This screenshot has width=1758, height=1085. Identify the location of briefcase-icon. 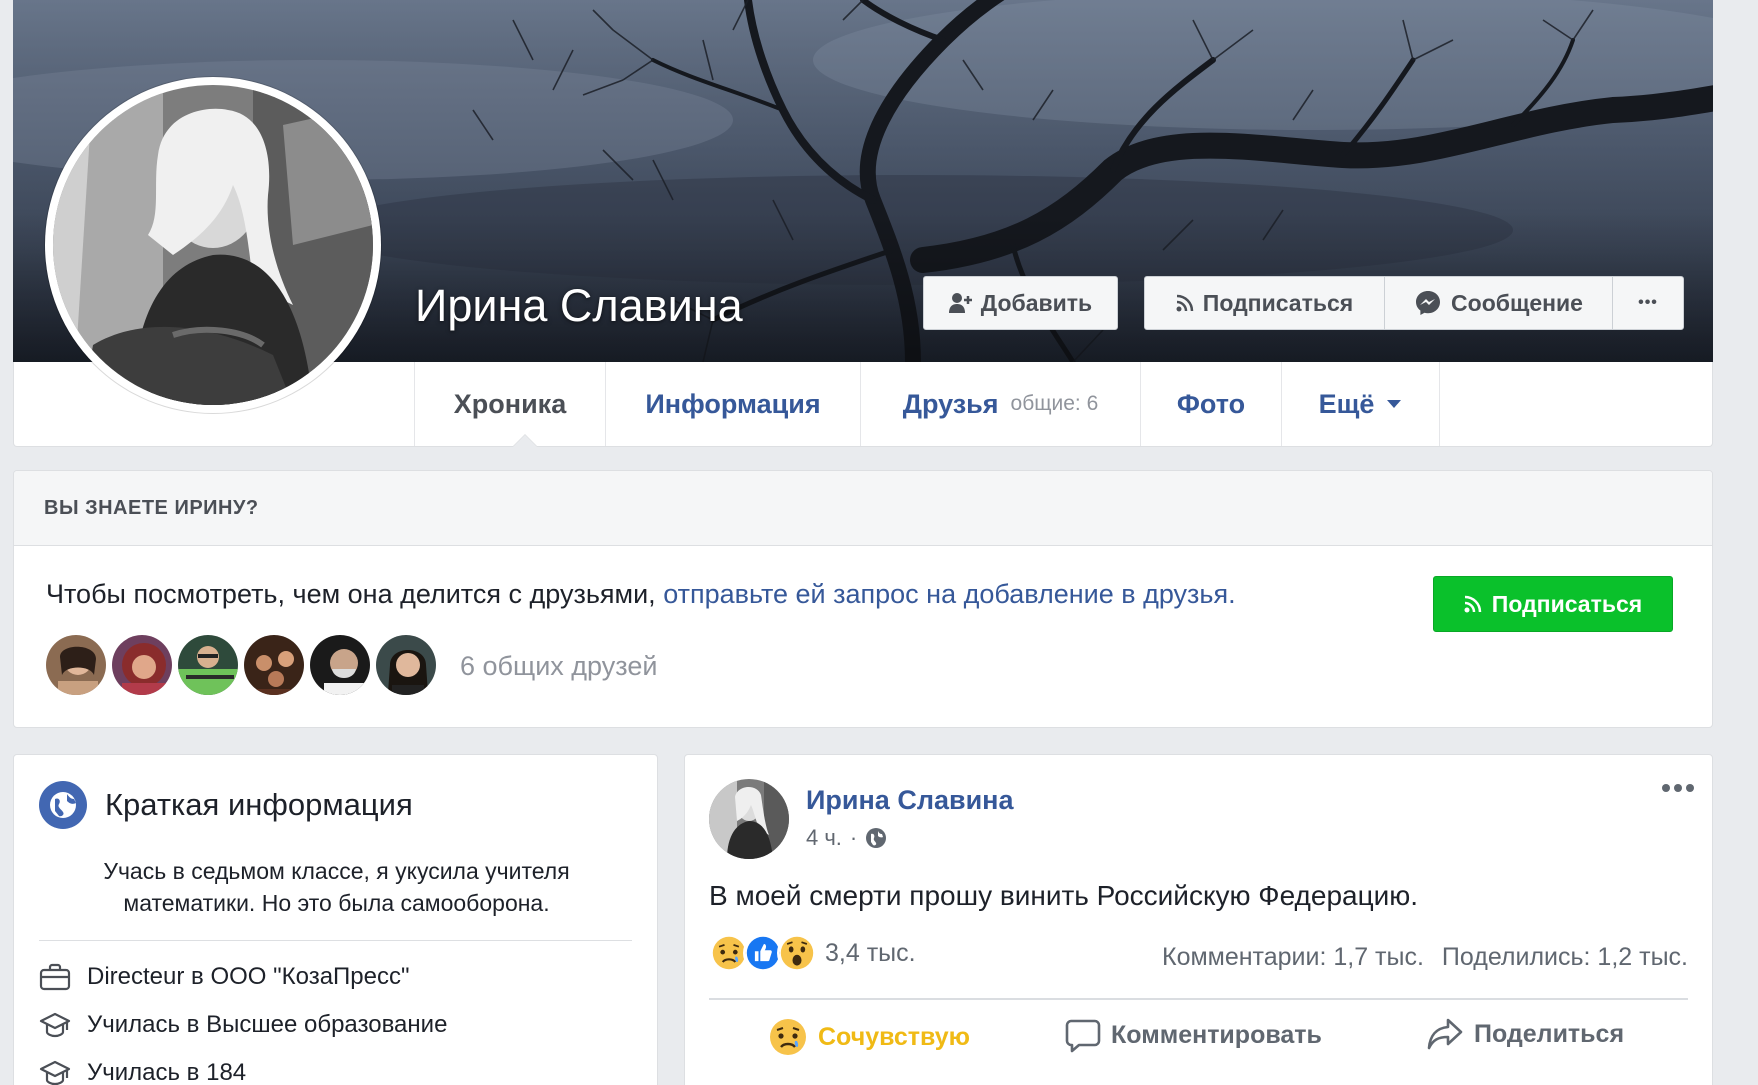
(55, 977).